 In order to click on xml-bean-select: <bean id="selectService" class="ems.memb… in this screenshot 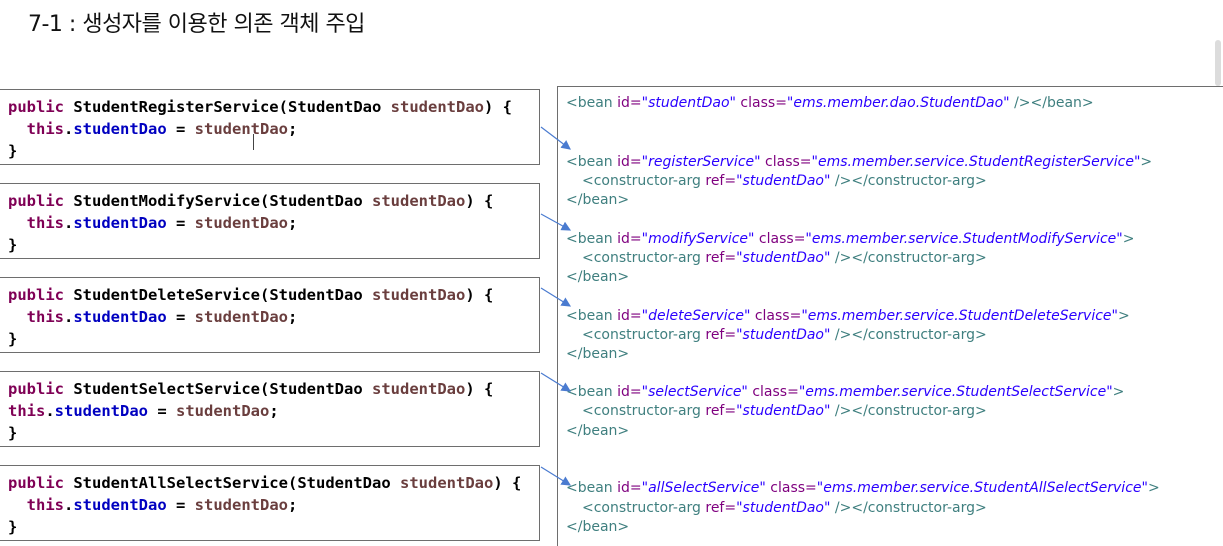, I will do `click(845, 392)`.